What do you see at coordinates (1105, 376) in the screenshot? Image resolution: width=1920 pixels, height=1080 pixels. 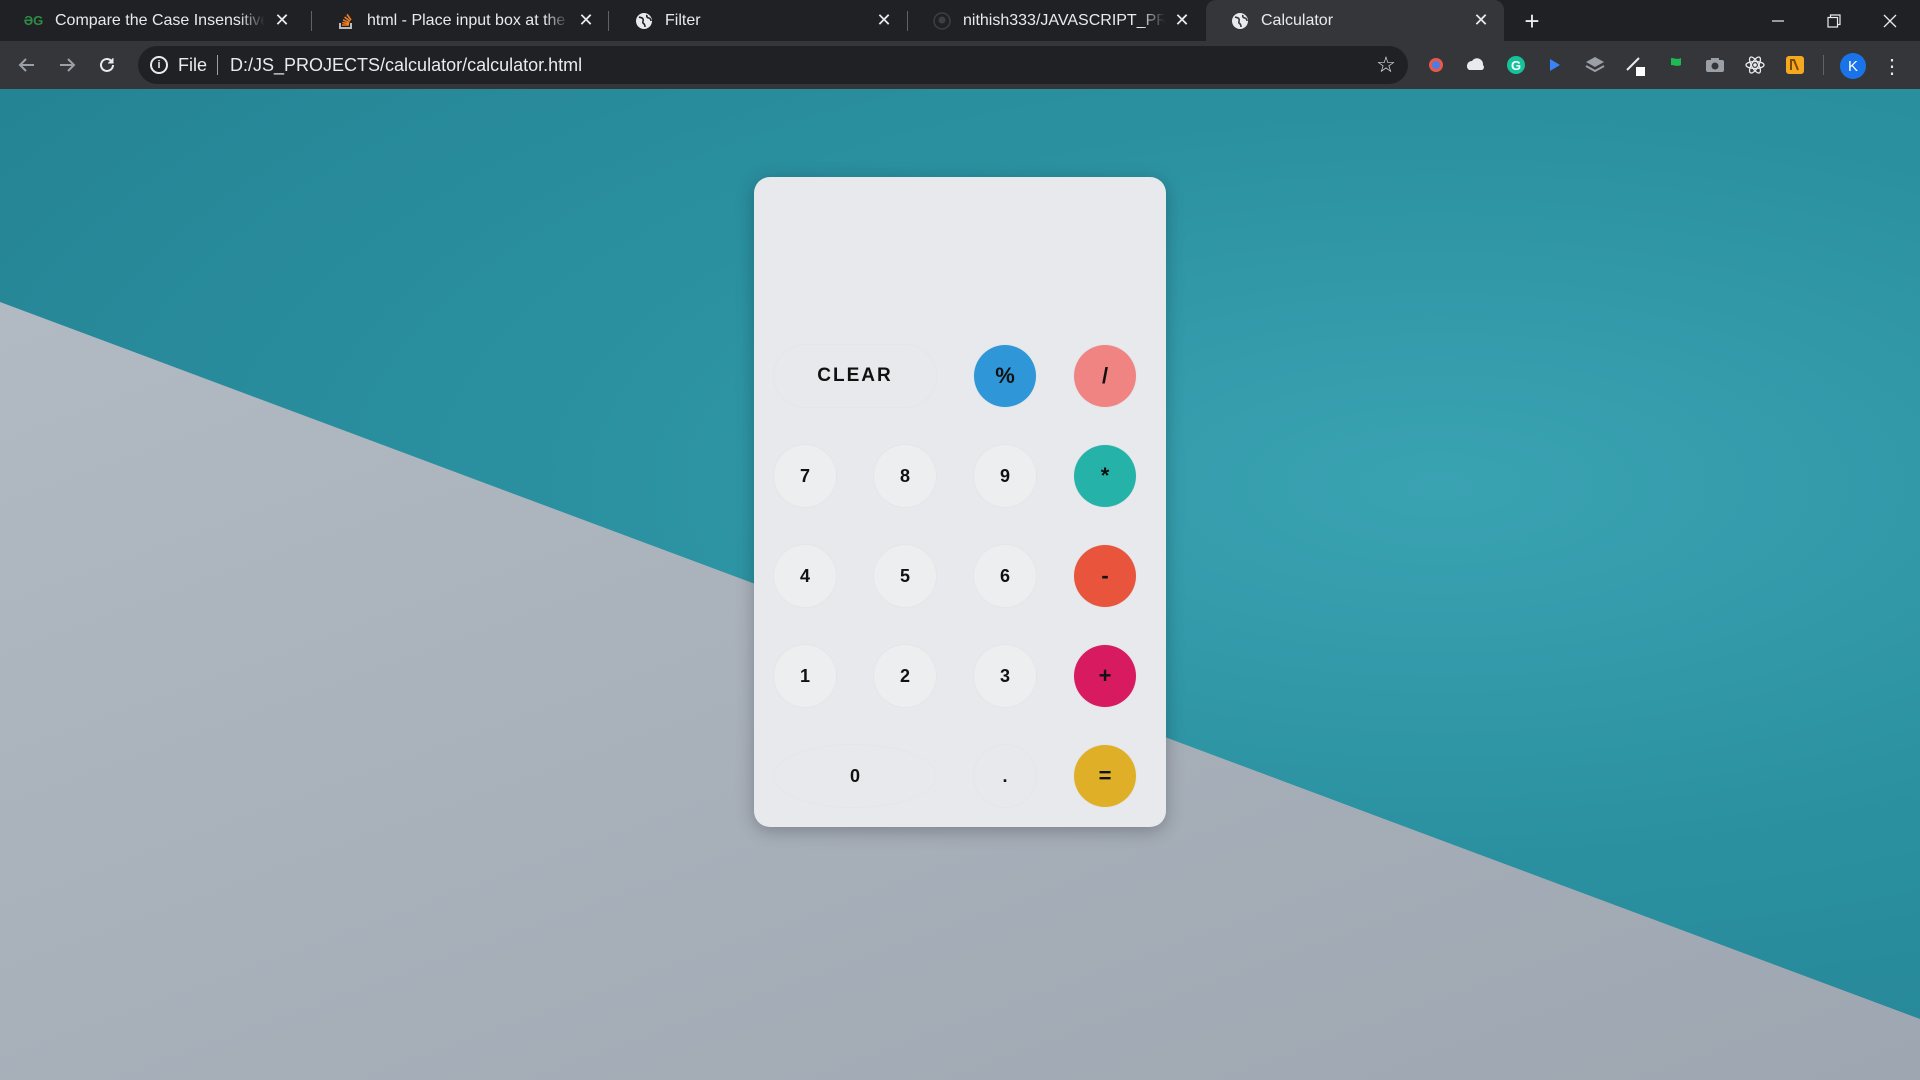 I see `divide-button: /` at bounding box center [1105, 376].